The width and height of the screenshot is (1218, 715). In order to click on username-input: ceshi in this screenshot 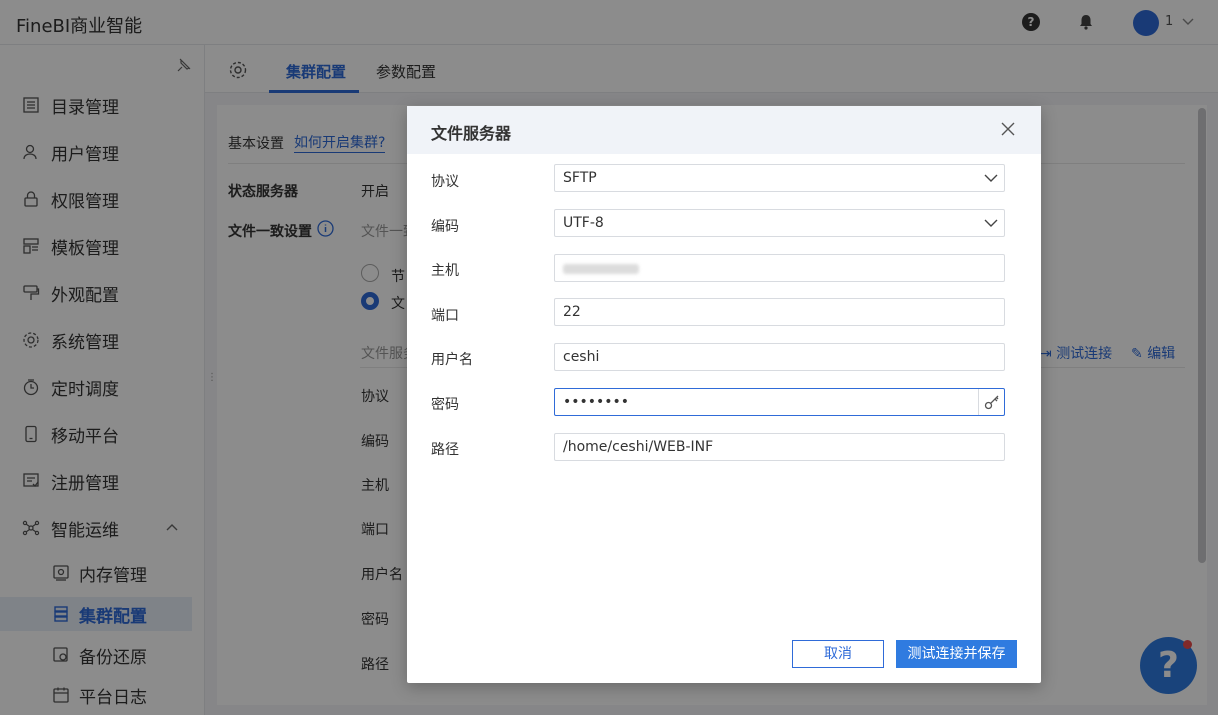, I will do `click(779, 357)`.